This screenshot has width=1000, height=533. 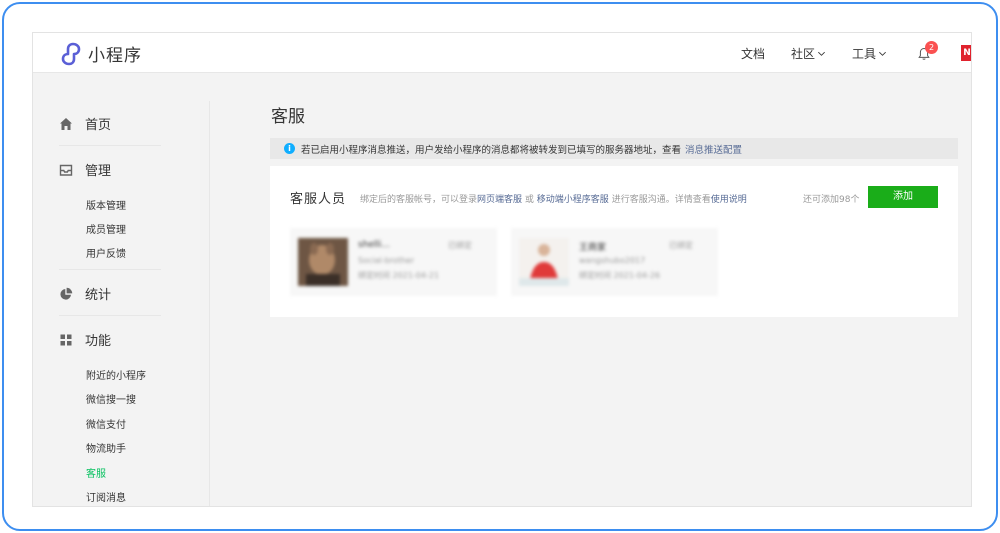 What do you see at coordinates (288, 117) in the screenshot?
I see `page-title: 客服` at bounding box center [288, 117].